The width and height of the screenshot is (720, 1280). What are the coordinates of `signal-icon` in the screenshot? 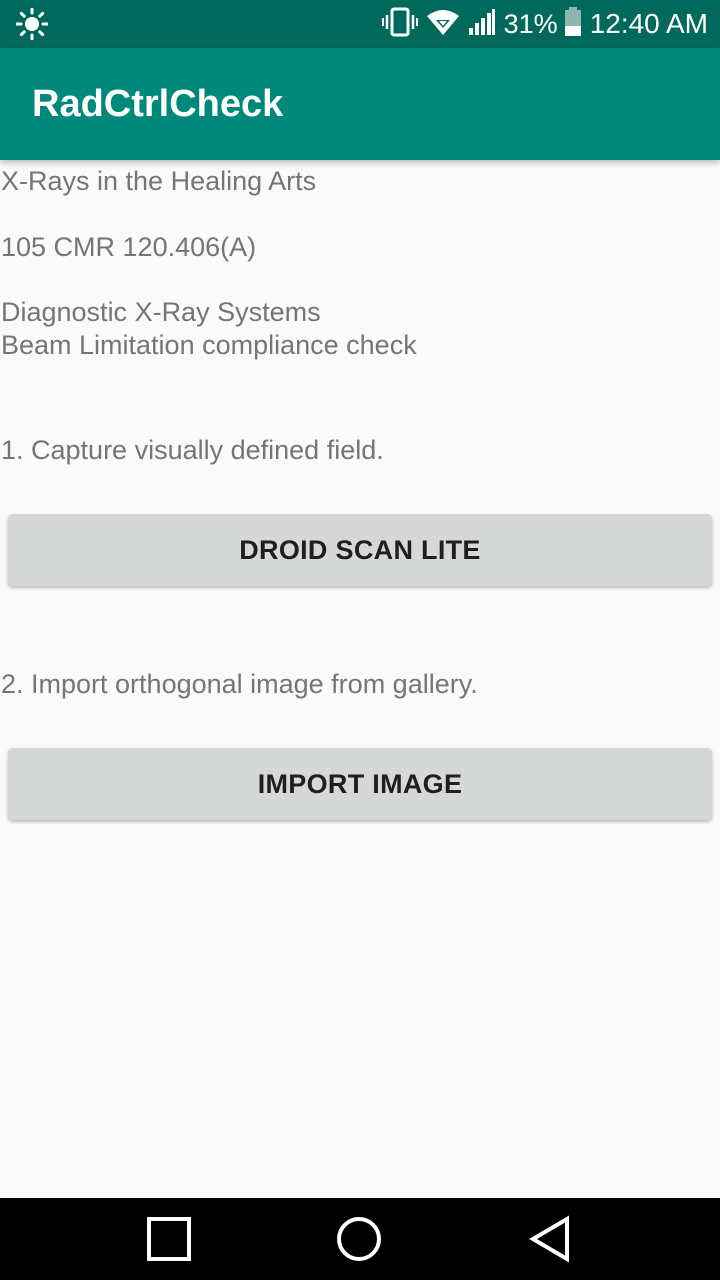 It's located at (482, 24).